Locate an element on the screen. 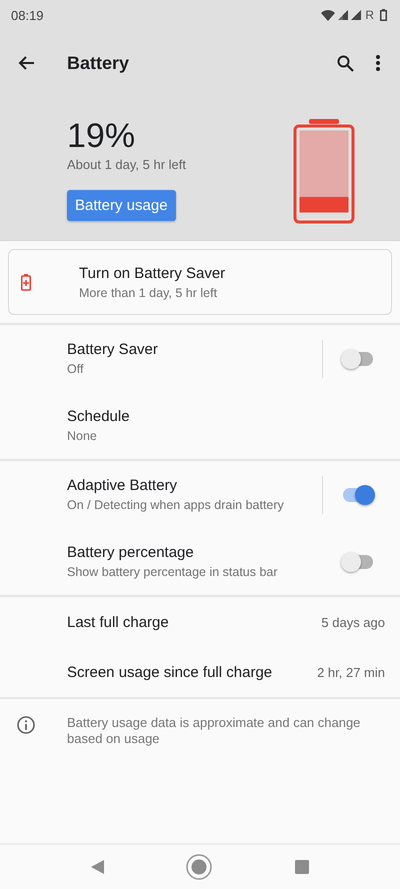 Image resolution: width=400 pixels, height=889 pixels. back-arrow-icon is located at coordinates (26, 63).